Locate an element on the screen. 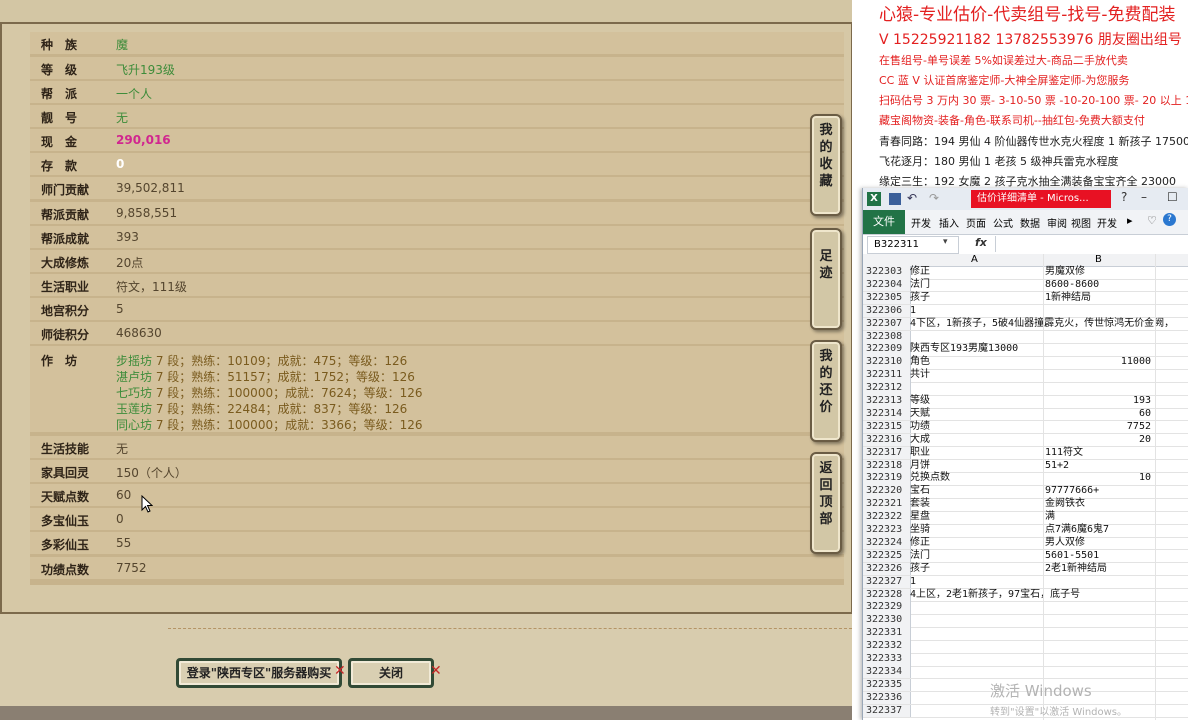  row-number: 322334 is located at coordinates (887, 672).